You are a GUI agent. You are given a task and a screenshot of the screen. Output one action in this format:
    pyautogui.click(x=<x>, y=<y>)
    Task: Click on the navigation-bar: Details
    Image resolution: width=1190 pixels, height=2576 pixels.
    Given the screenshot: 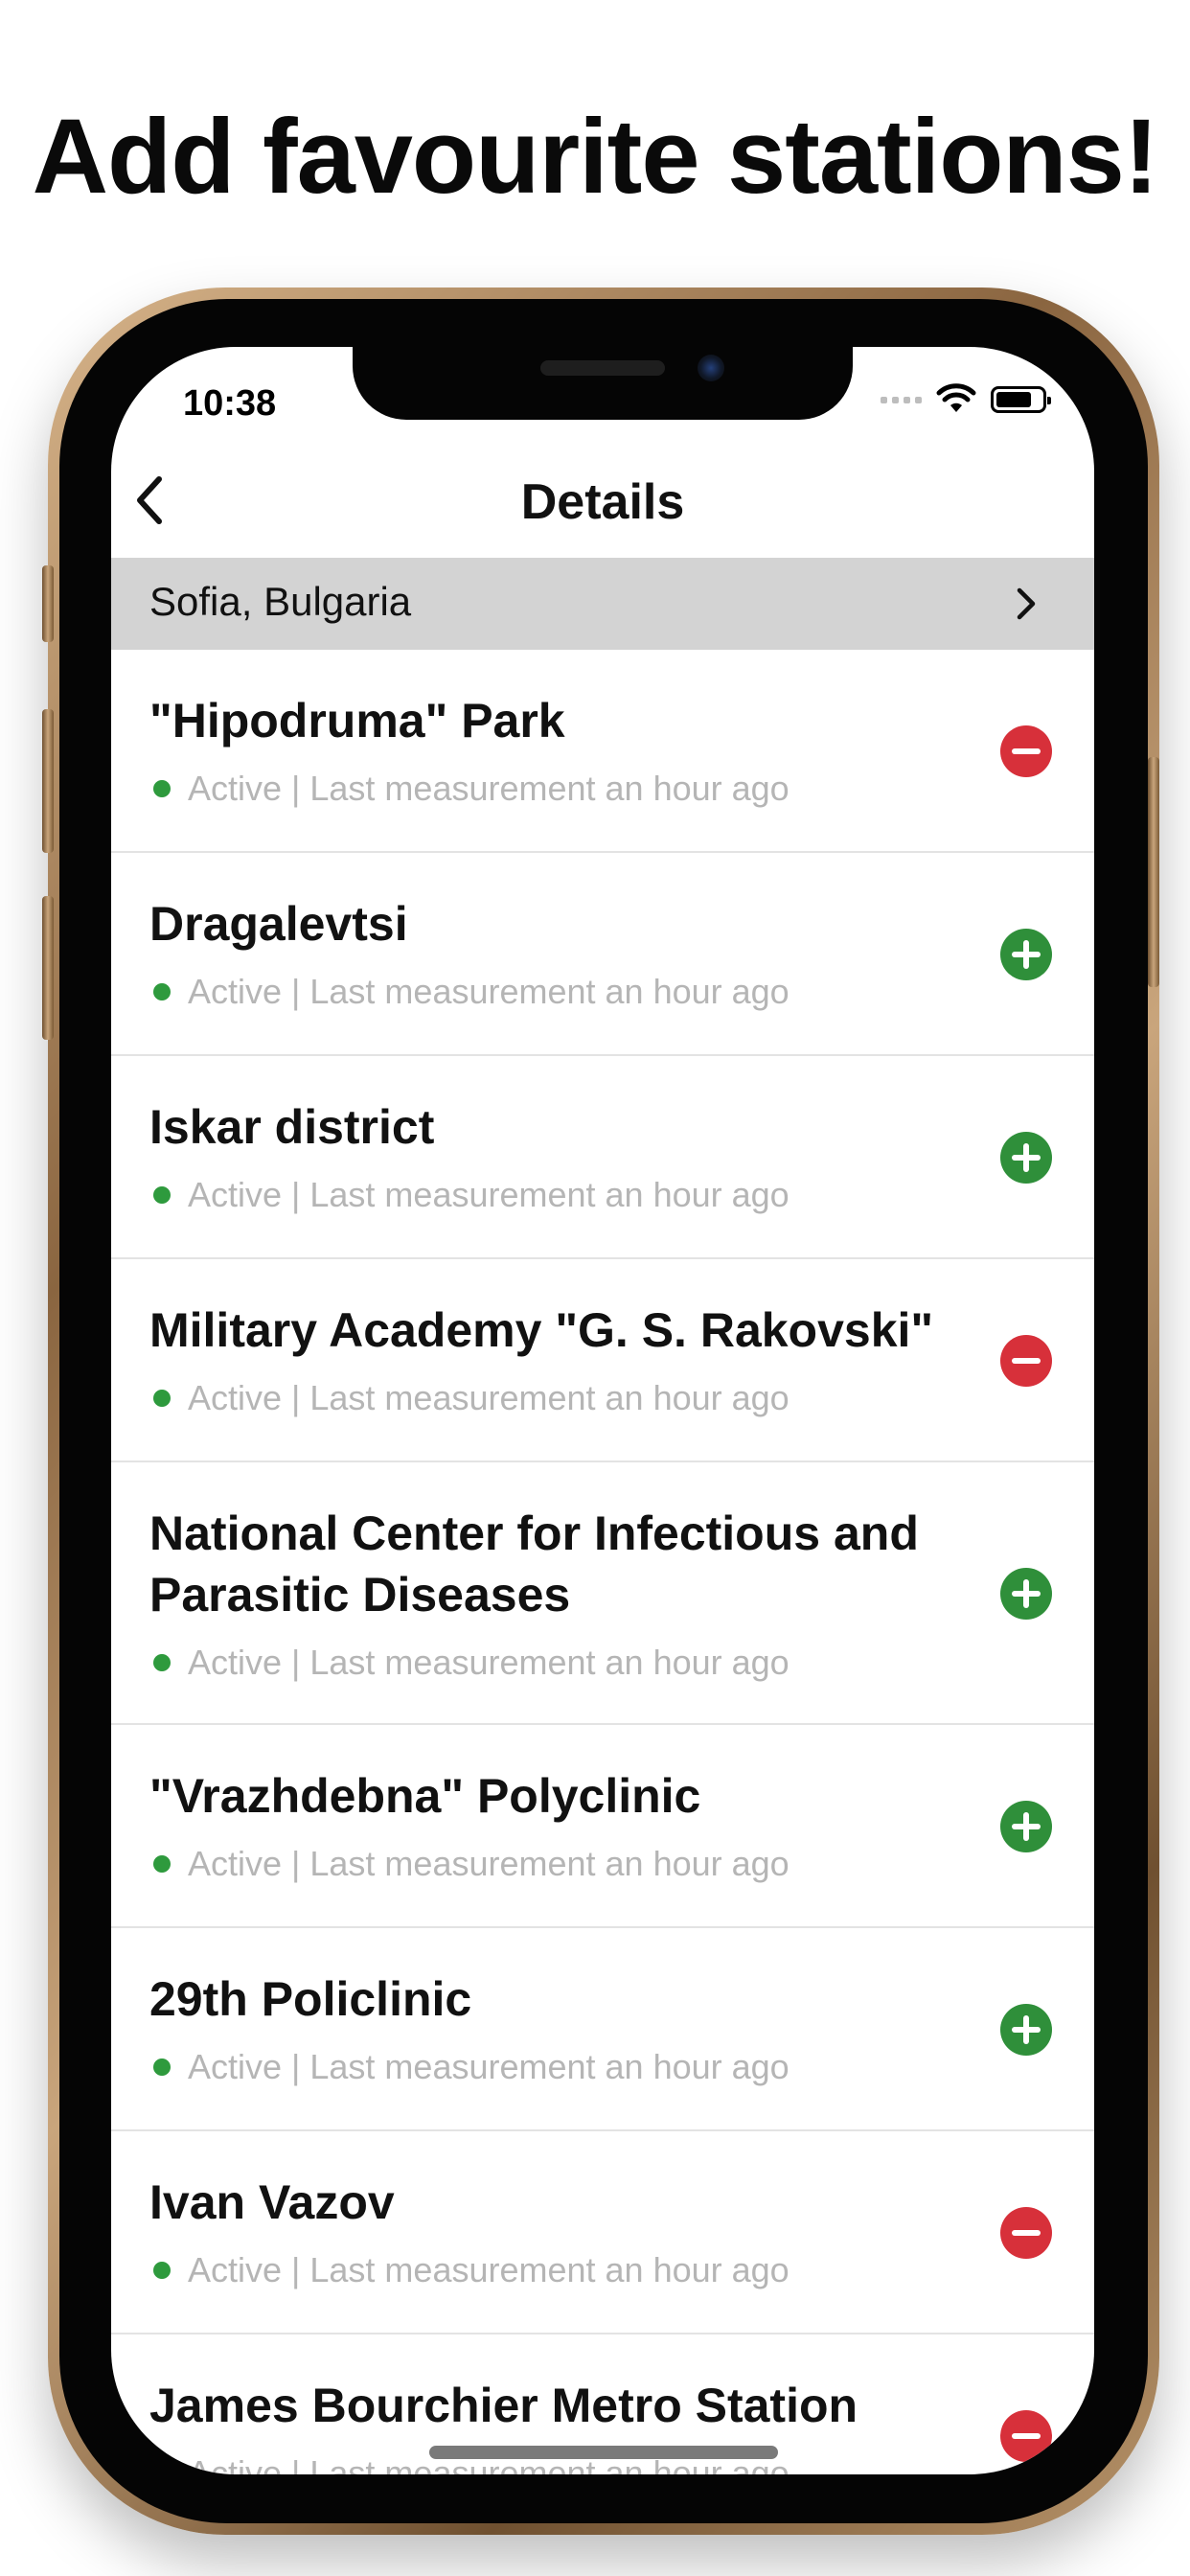 What is the action you would take?
    pyautogui.click(x=603, y=500)
    